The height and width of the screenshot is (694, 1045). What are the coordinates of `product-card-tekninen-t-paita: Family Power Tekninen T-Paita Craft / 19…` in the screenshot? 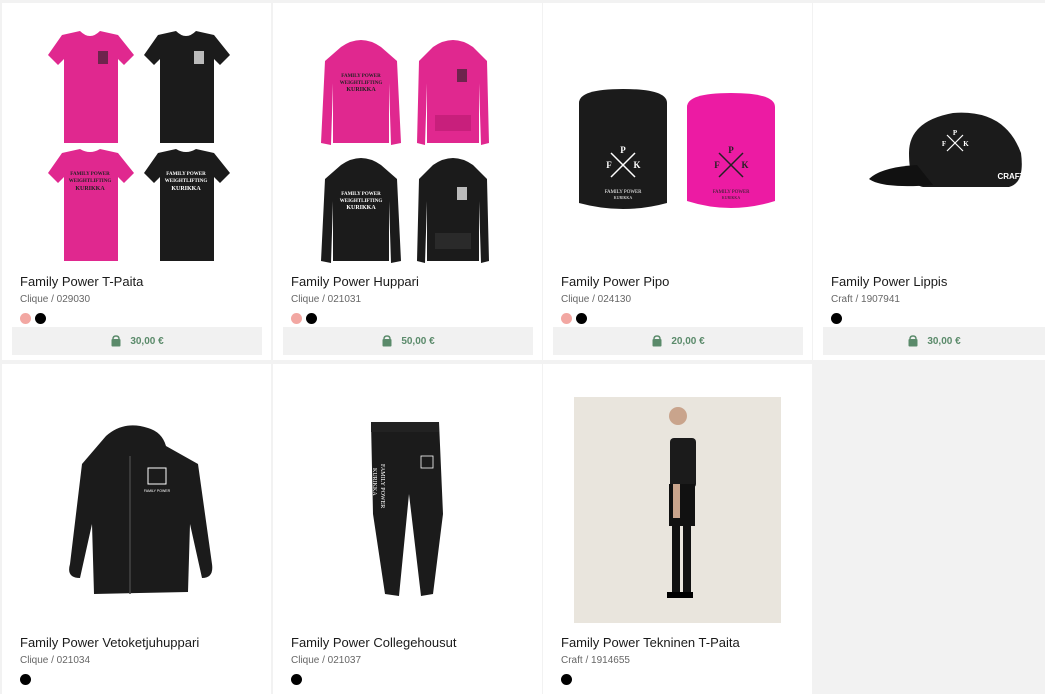 It's located at (677, 529).